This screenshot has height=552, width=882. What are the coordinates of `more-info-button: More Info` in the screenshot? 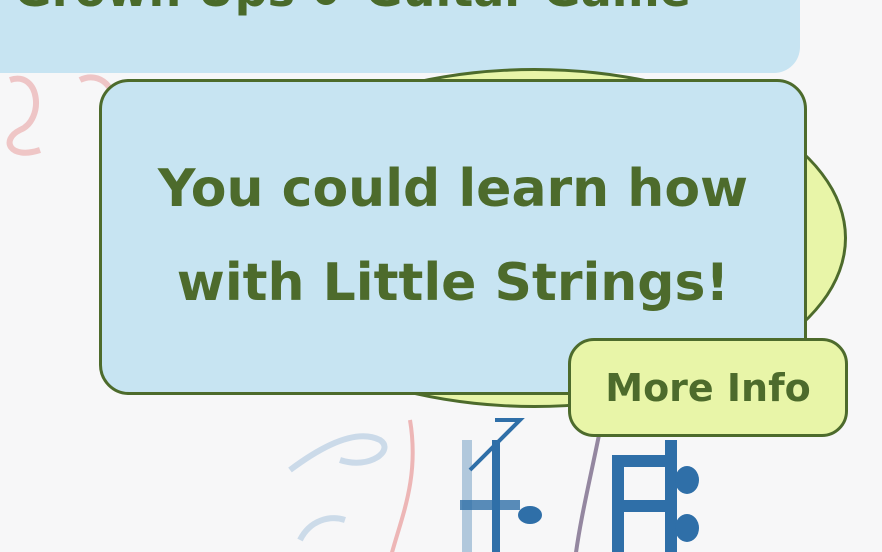 It's located at (708, 387).